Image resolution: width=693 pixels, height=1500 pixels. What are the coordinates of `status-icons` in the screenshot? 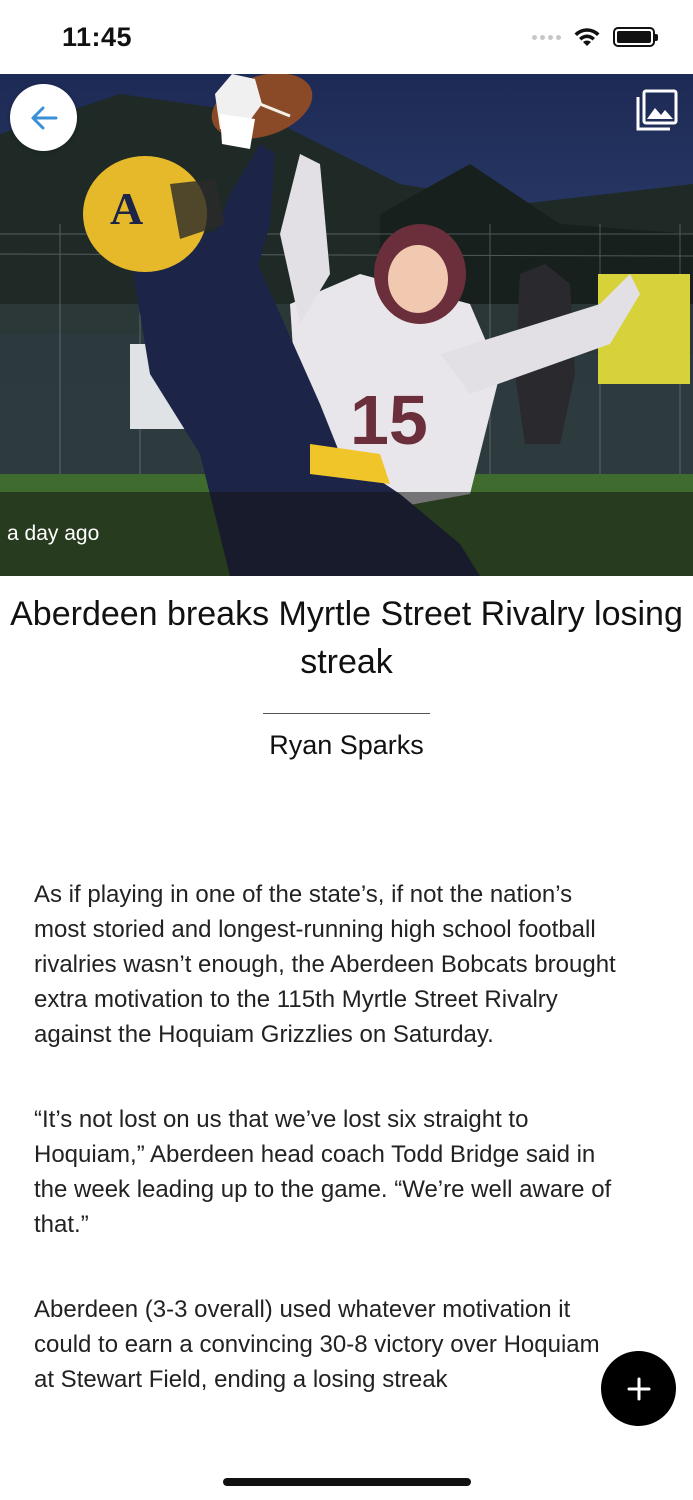 It's located at (595, 37).